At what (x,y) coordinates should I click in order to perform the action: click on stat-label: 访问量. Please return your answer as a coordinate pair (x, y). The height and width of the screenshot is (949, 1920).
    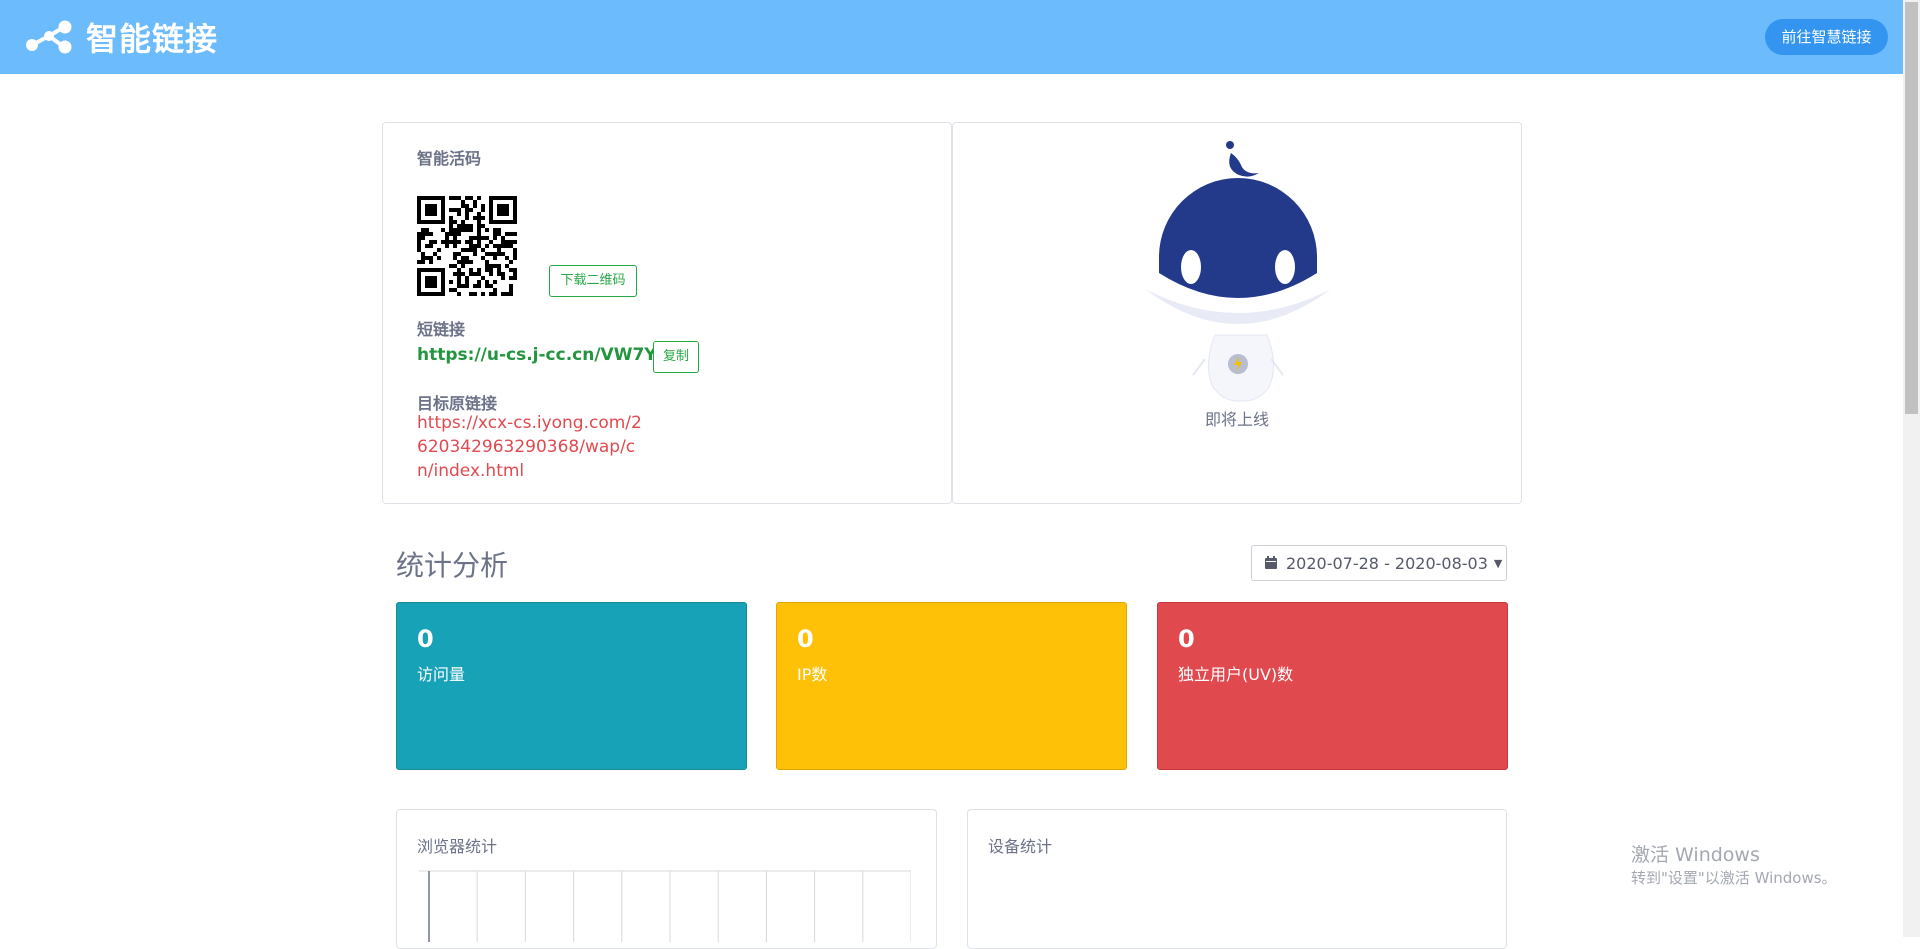
    Looking at the image, I should click on (441, 674).